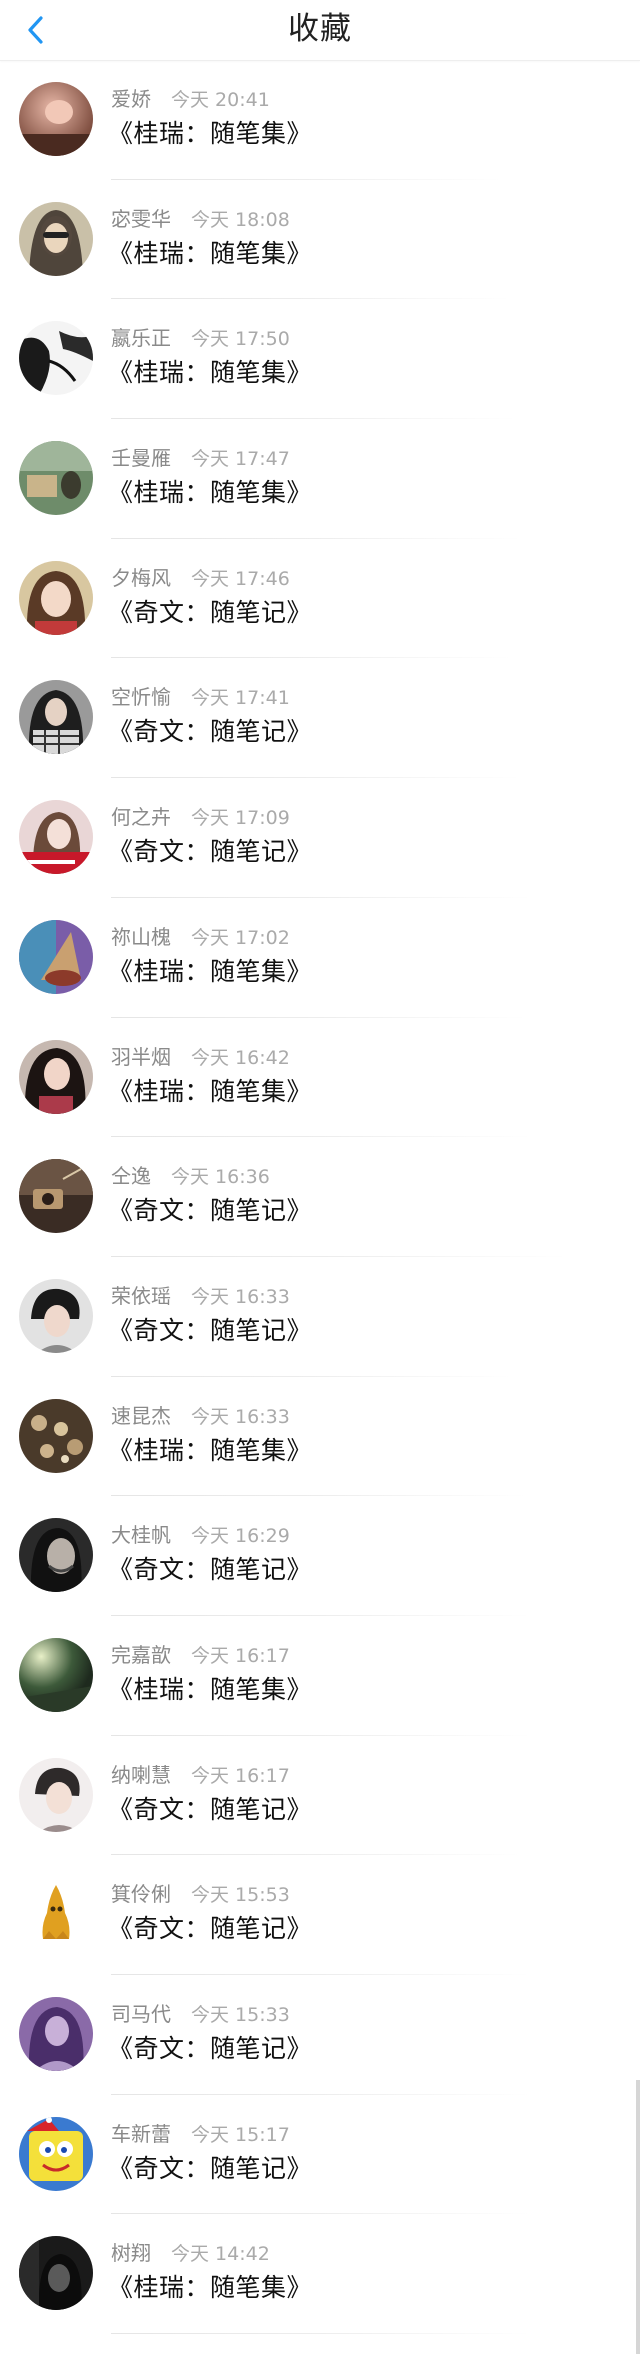  What do you see at coordinates (141, 577) in the screenshot?
I see `user-name: 夕梅风` at bounding box center [141, 577].